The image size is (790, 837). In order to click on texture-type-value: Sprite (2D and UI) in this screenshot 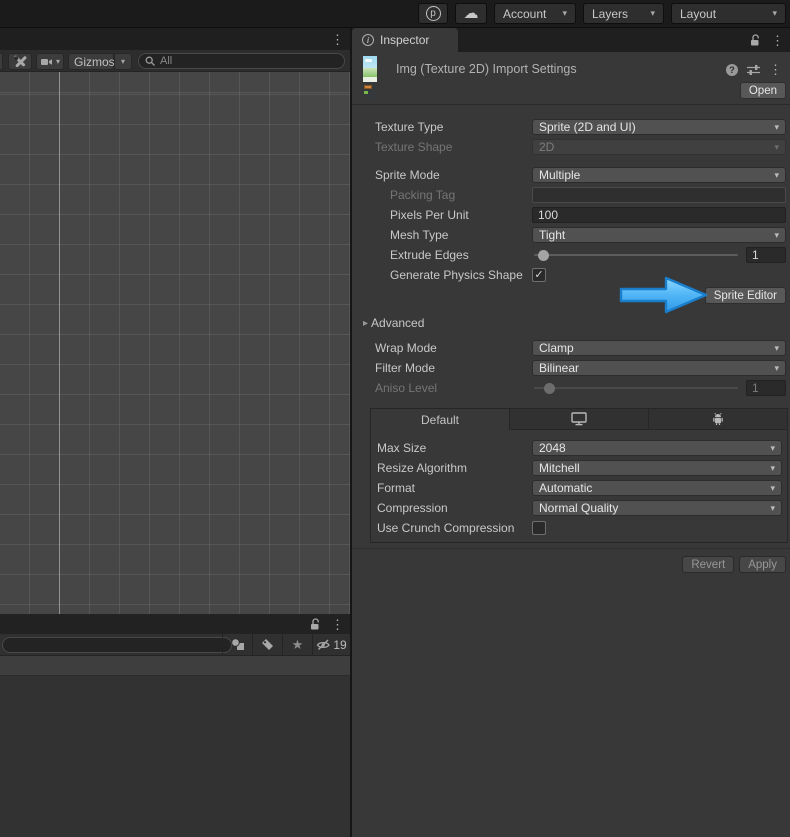, I will do `click(587, 127)`.